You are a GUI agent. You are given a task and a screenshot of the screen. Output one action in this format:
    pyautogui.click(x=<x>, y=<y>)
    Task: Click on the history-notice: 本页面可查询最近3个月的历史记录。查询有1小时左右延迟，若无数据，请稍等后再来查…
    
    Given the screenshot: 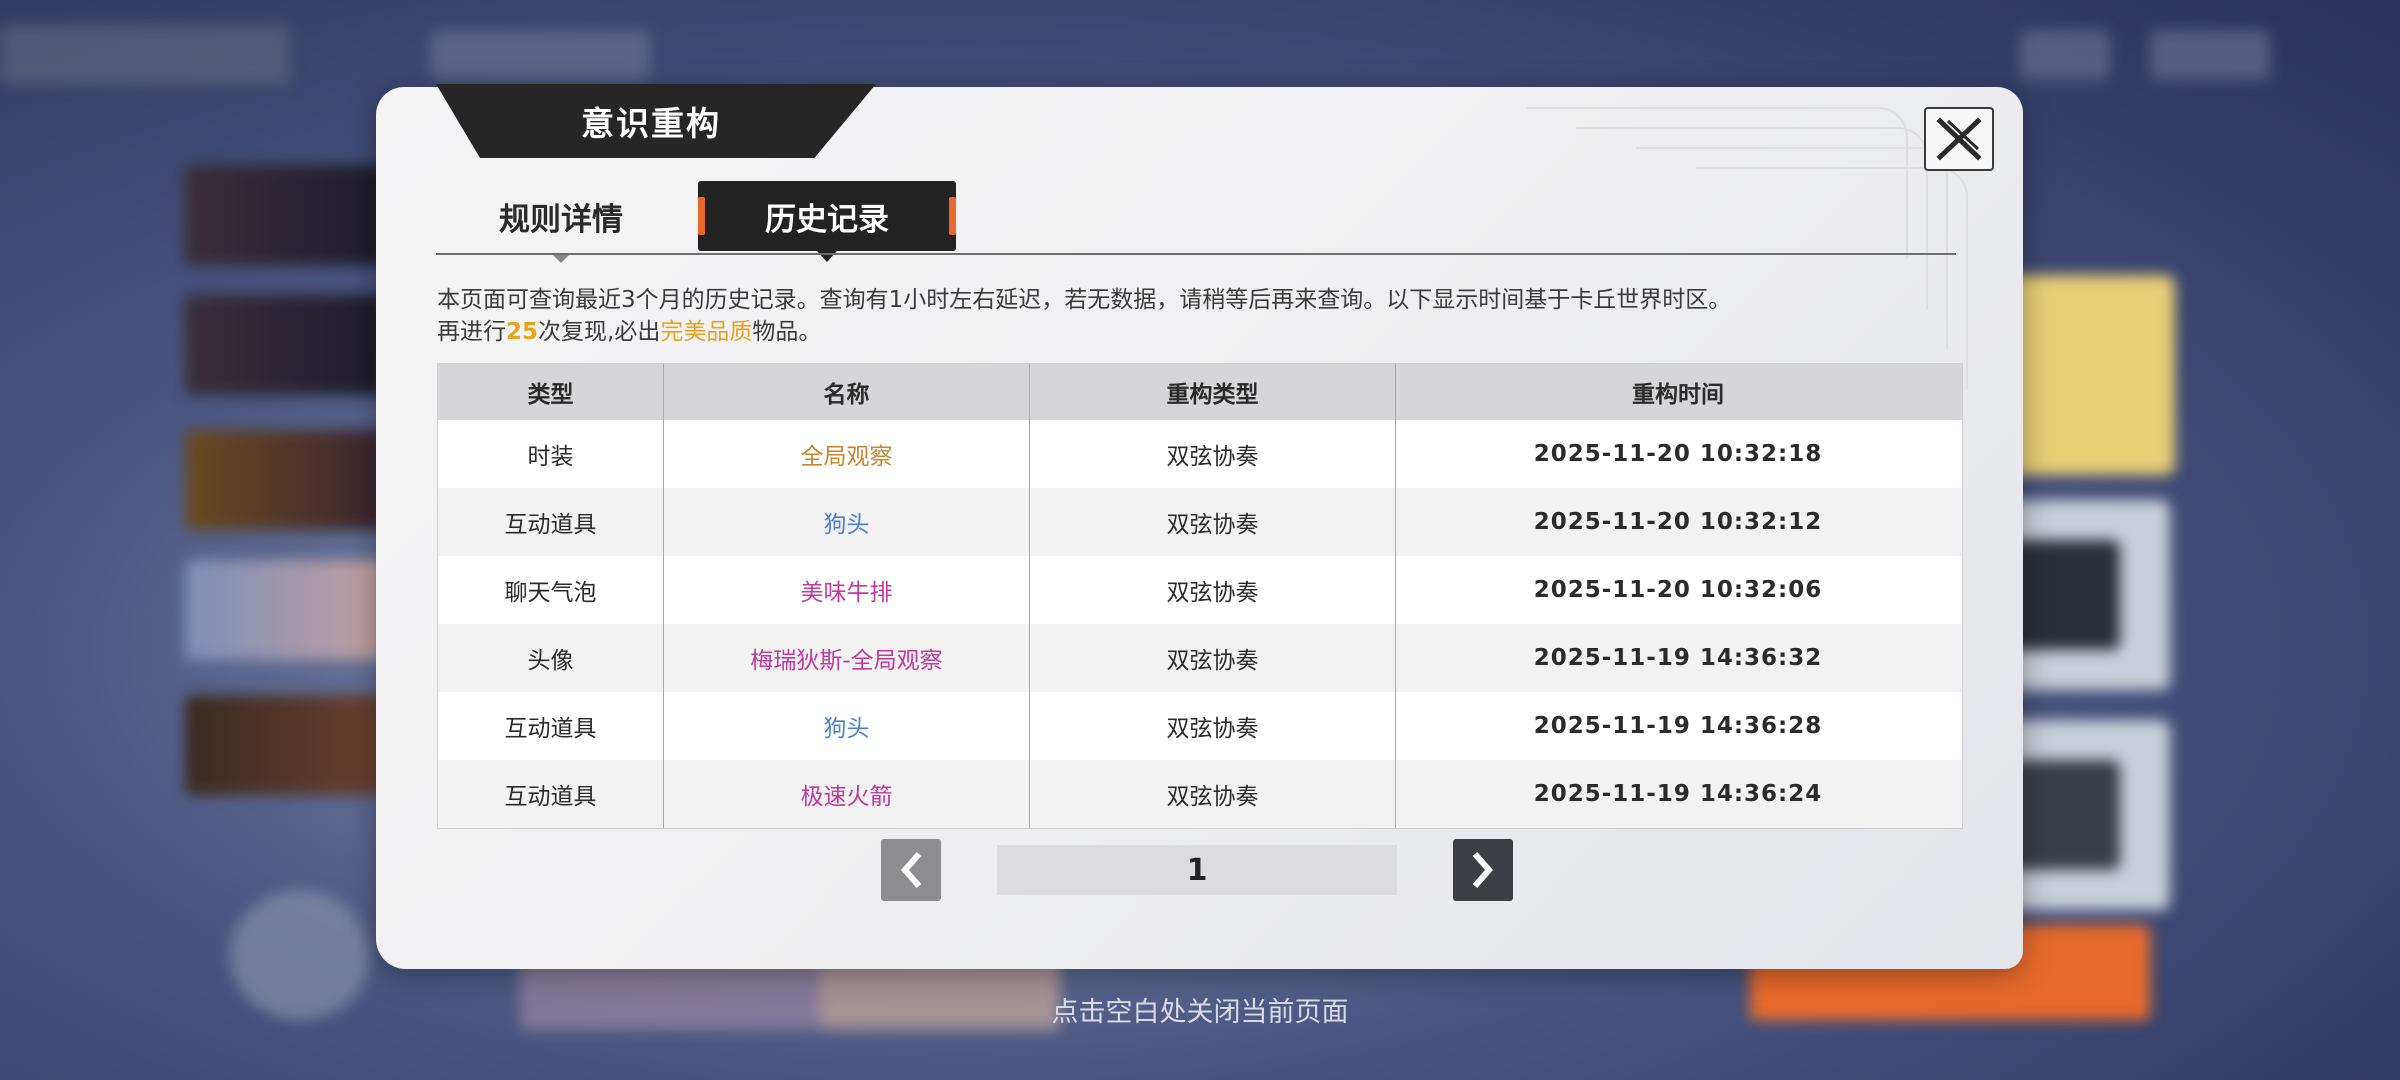 What is the action you would take?
    pyautogui.click(x=1084, y=316)
    